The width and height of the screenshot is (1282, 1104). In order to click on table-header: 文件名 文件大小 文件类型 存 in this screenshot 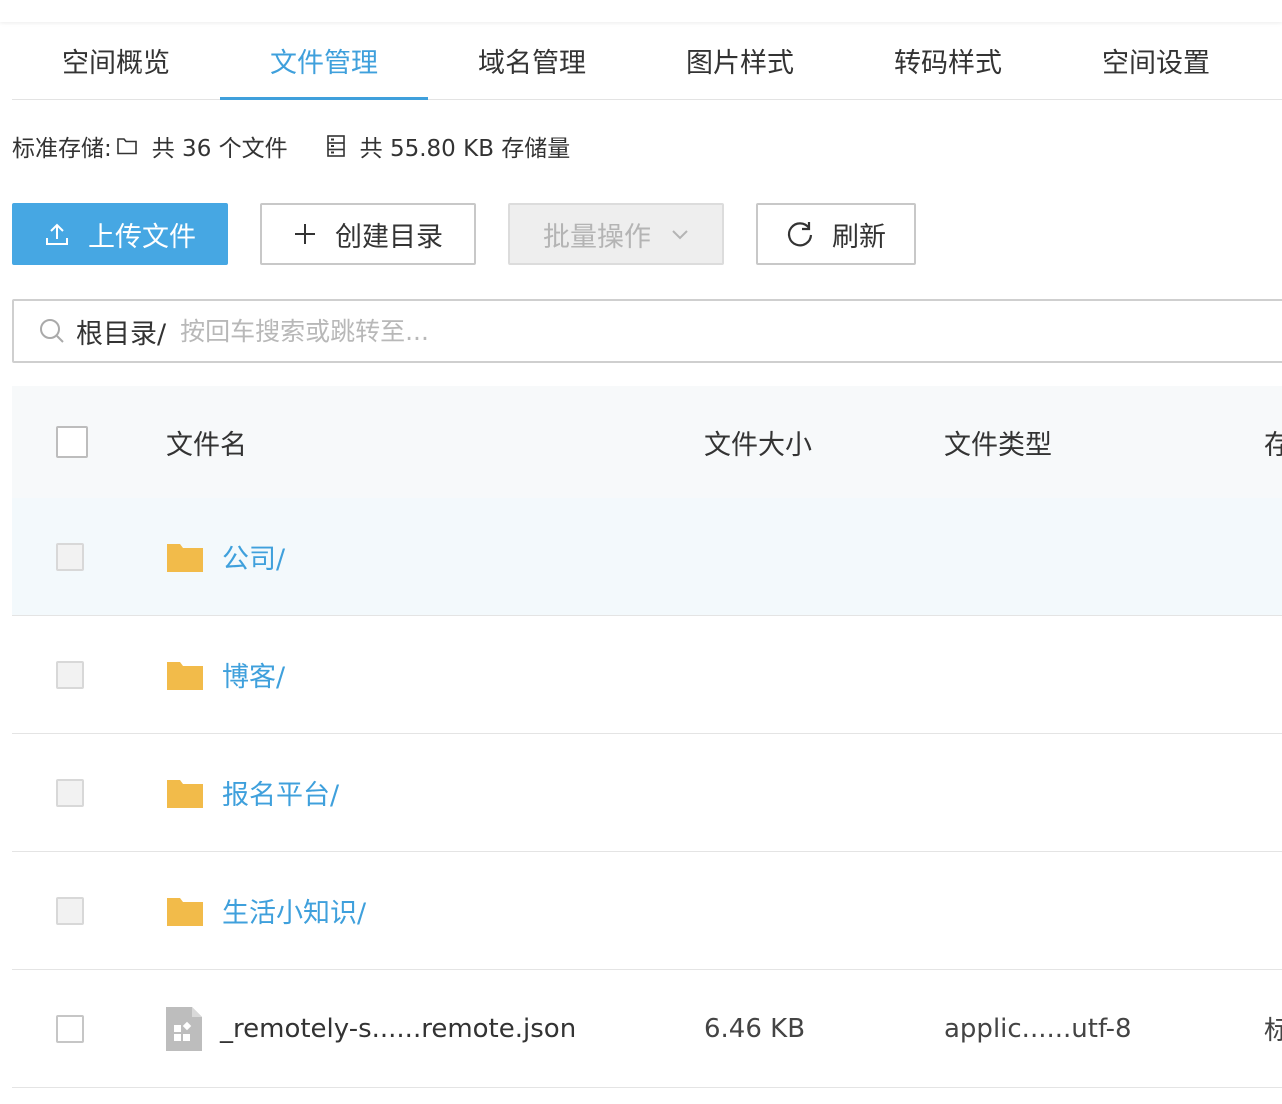, I will do `click(647, 442)`.